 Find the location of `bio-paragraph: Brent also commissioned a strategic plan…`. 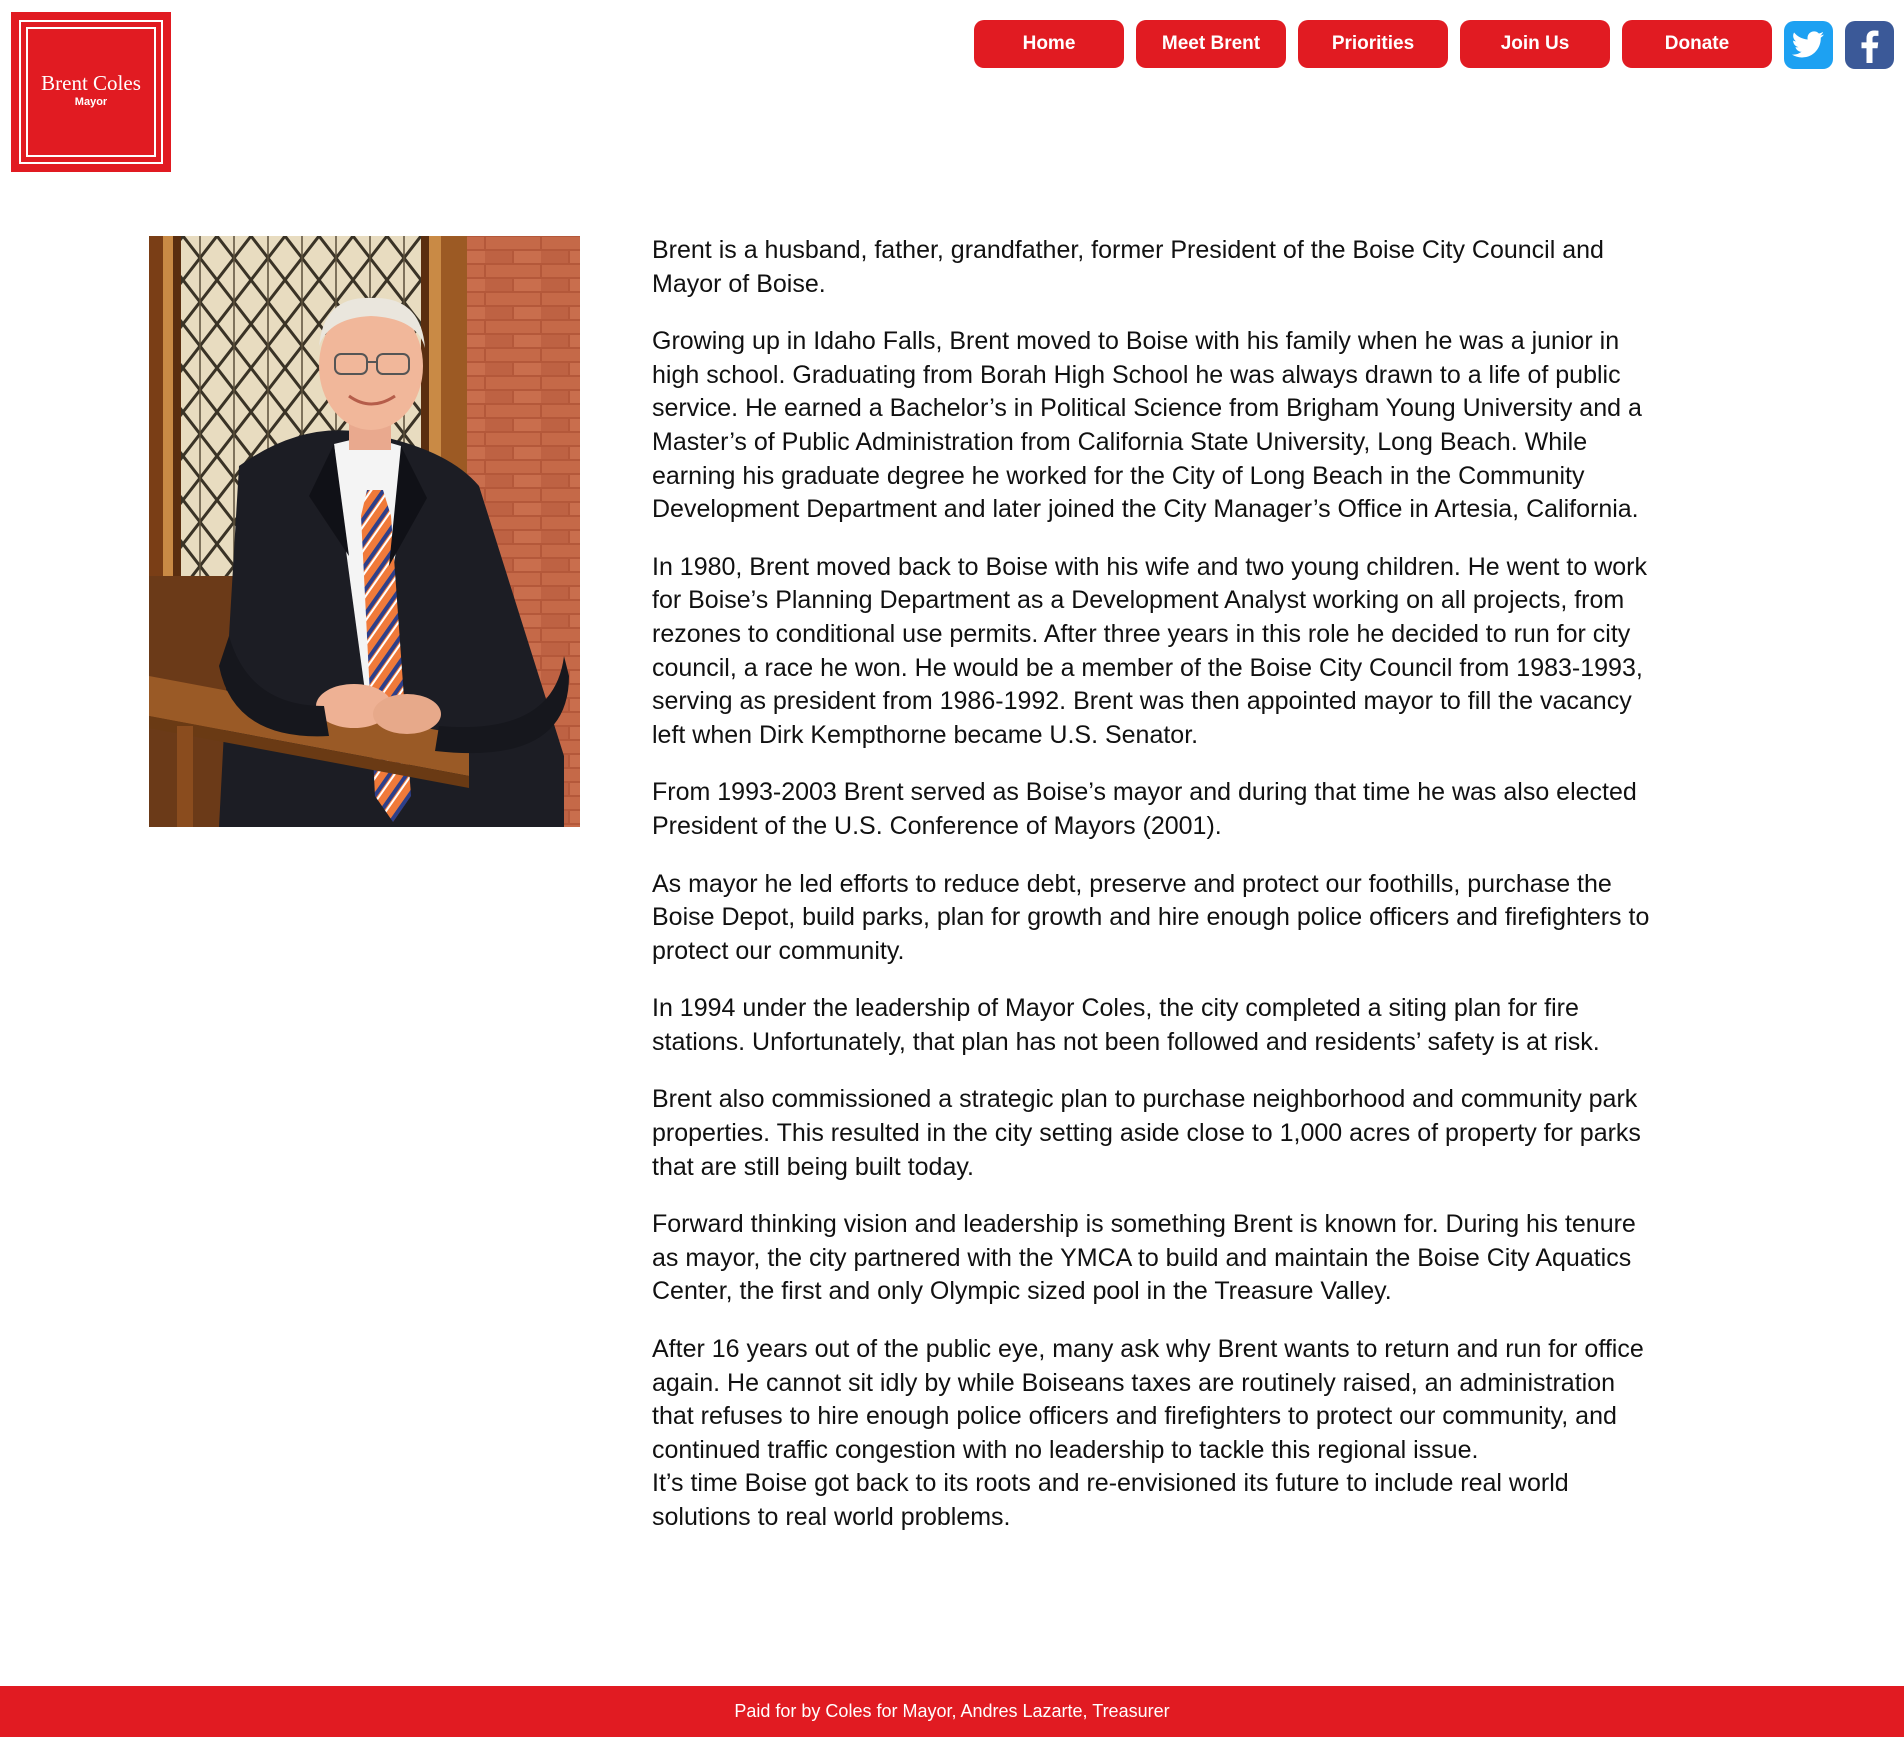

bio-paragraph: Brent also commissioned a strategic plan… is located at coordinates (1146, 1133).